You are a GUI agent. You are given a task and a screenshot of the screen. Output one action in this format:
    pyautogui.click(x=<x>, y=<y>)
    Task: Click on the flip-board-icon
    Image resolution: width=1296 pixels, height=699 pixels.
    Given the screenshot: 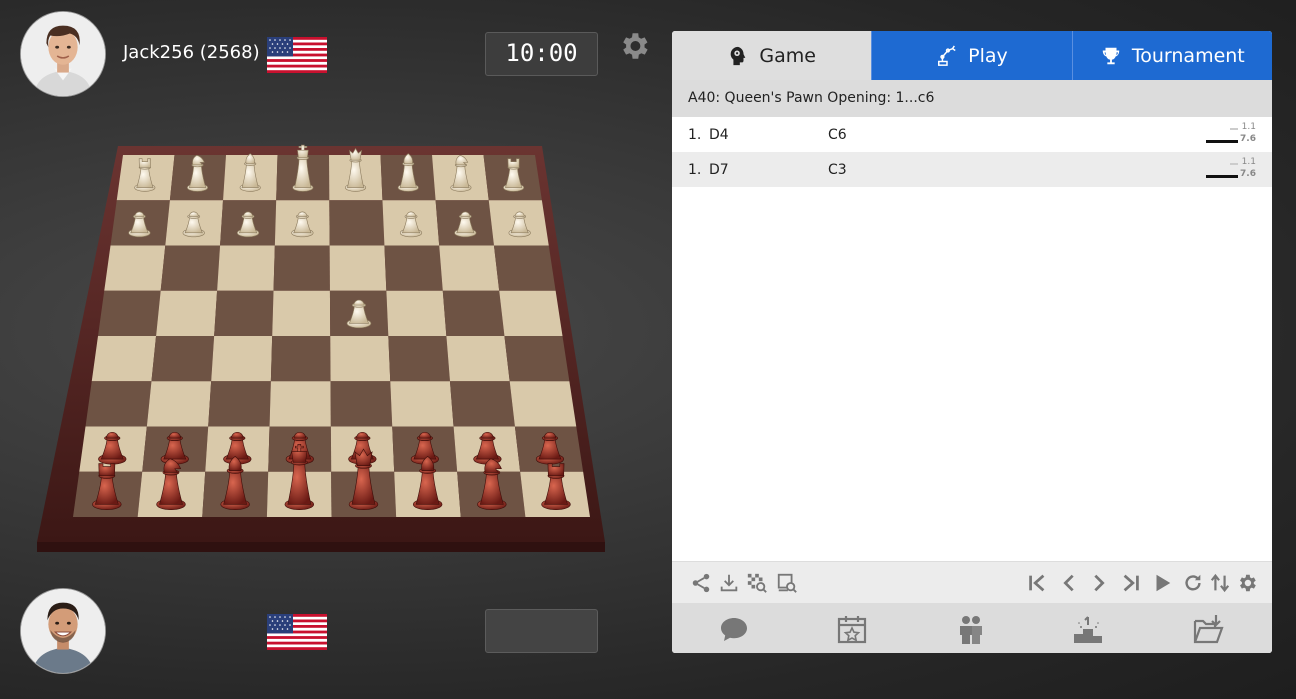 What is the action you would take?
    pyautogui.click(x=1220, y=583)
    